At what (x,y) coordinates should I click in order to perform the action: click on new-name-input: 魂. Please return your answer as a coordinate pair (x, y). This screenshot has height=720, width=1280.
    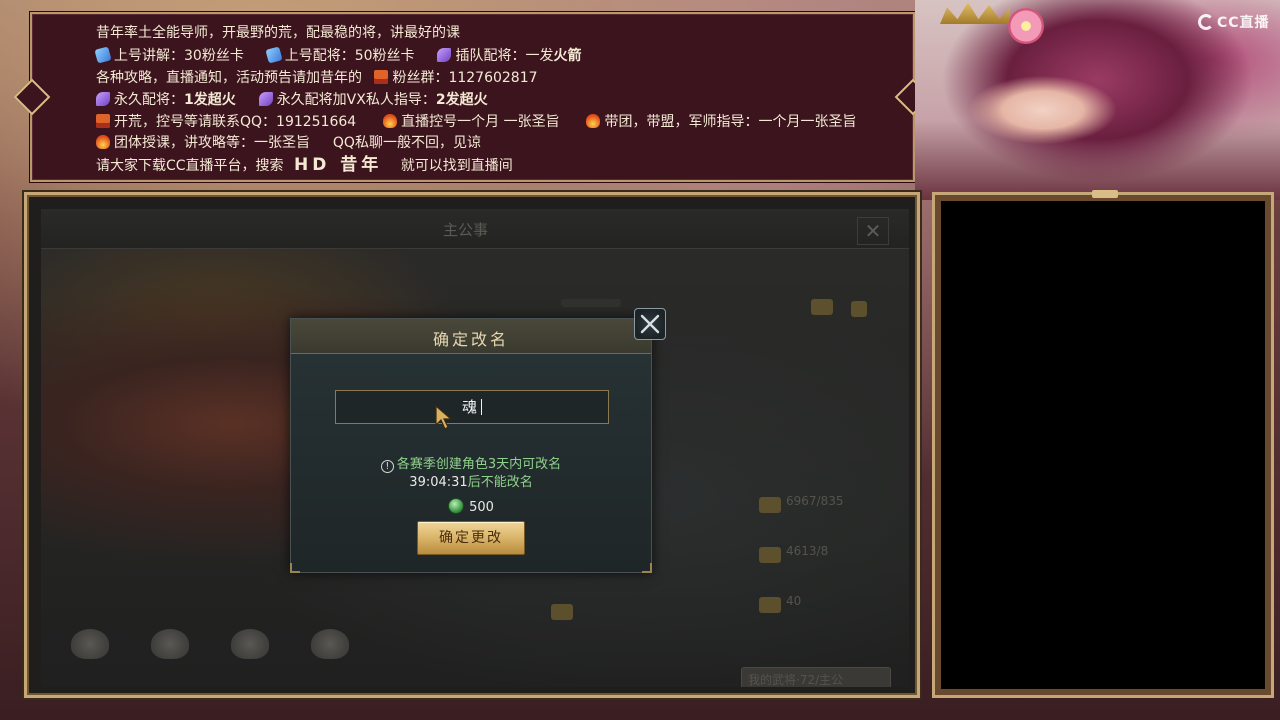
    Looking at the image, I should click on (472, 407).